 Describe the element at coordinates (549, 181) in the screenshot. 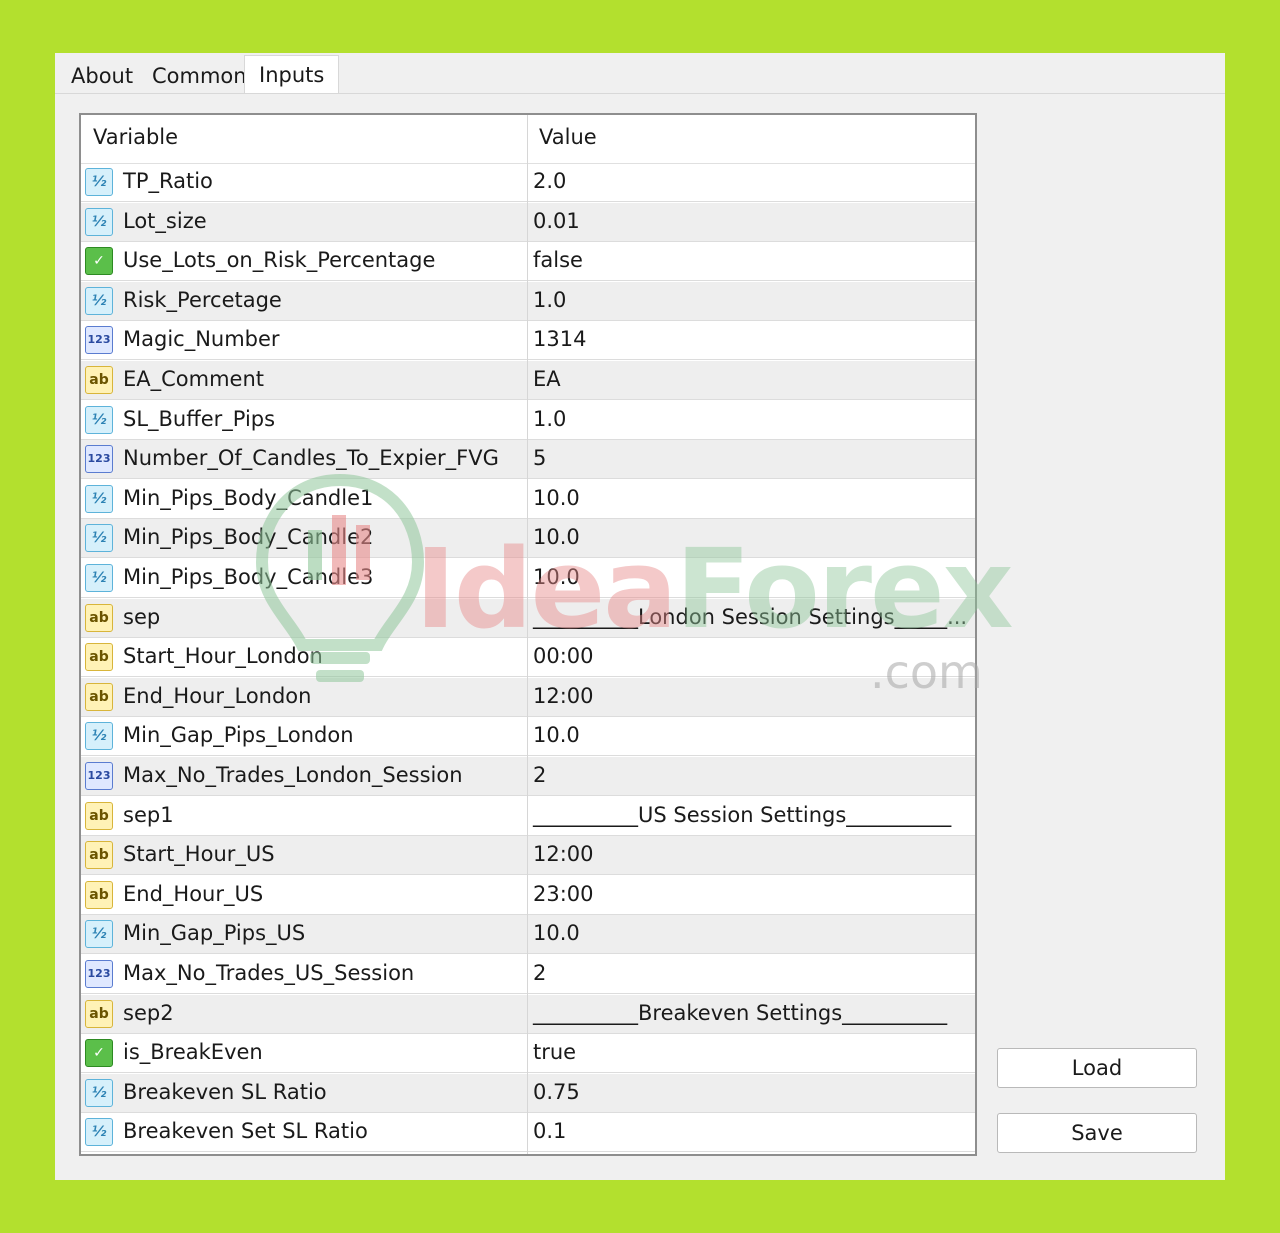

I see `variable-value: 2.0` at that location.